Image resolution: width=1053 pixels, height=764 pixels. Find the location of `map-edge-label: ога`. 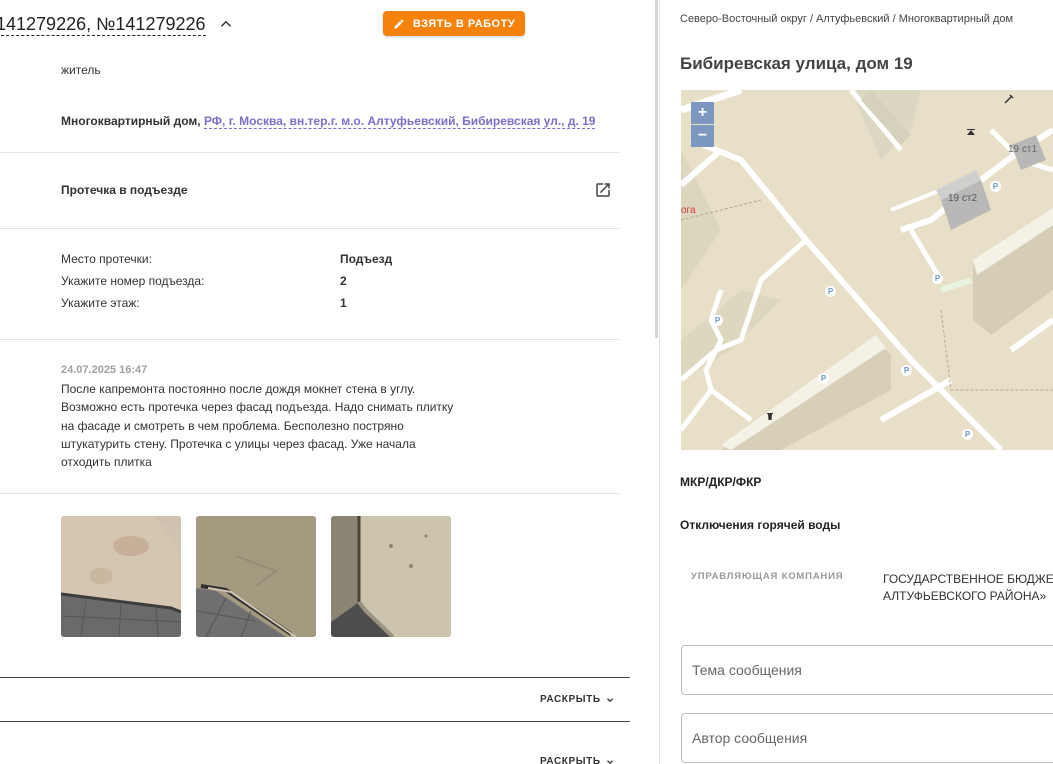

map-edge-label: ога is located at coordinates (688, 210).